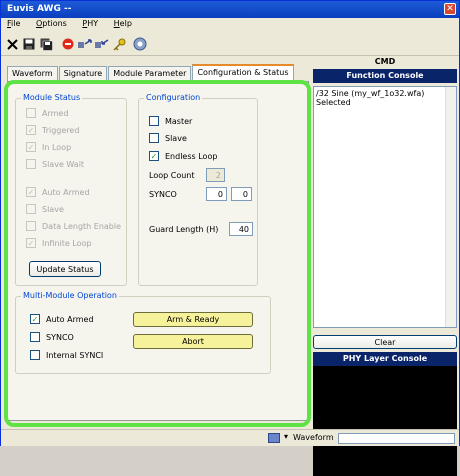  What do you see at coordinates (123, 23) in the screenshot?
I see `menu-help: Help` at bounding box center [123, 23].